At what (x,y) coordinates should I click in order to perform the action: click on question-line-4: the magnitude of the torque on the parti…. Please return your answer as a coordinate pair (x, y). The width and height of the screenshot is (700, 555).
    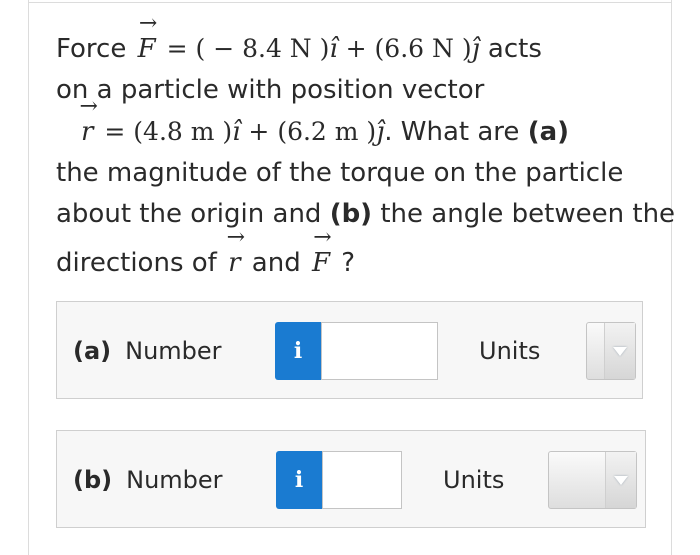
    Looking at the image, I should click on (340, 173).